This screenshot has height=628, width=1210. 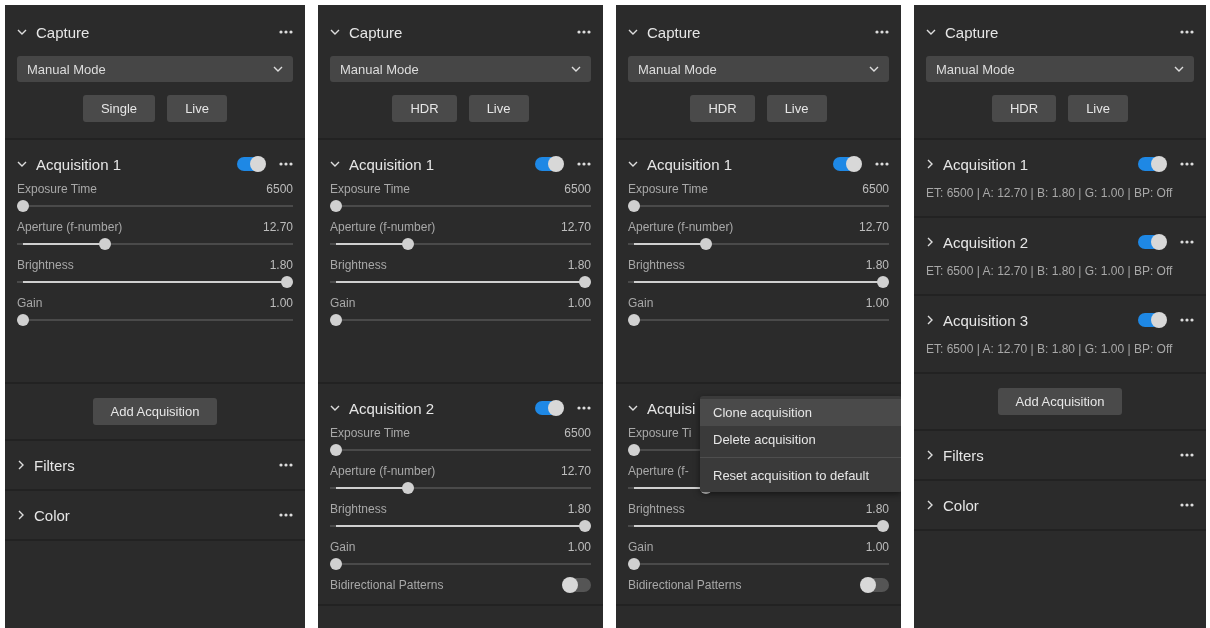 What do you see at coordinates (658, 471) in the screenshot?
I see `slider-label: Aperture (f-` at bounding box center [658, 471].